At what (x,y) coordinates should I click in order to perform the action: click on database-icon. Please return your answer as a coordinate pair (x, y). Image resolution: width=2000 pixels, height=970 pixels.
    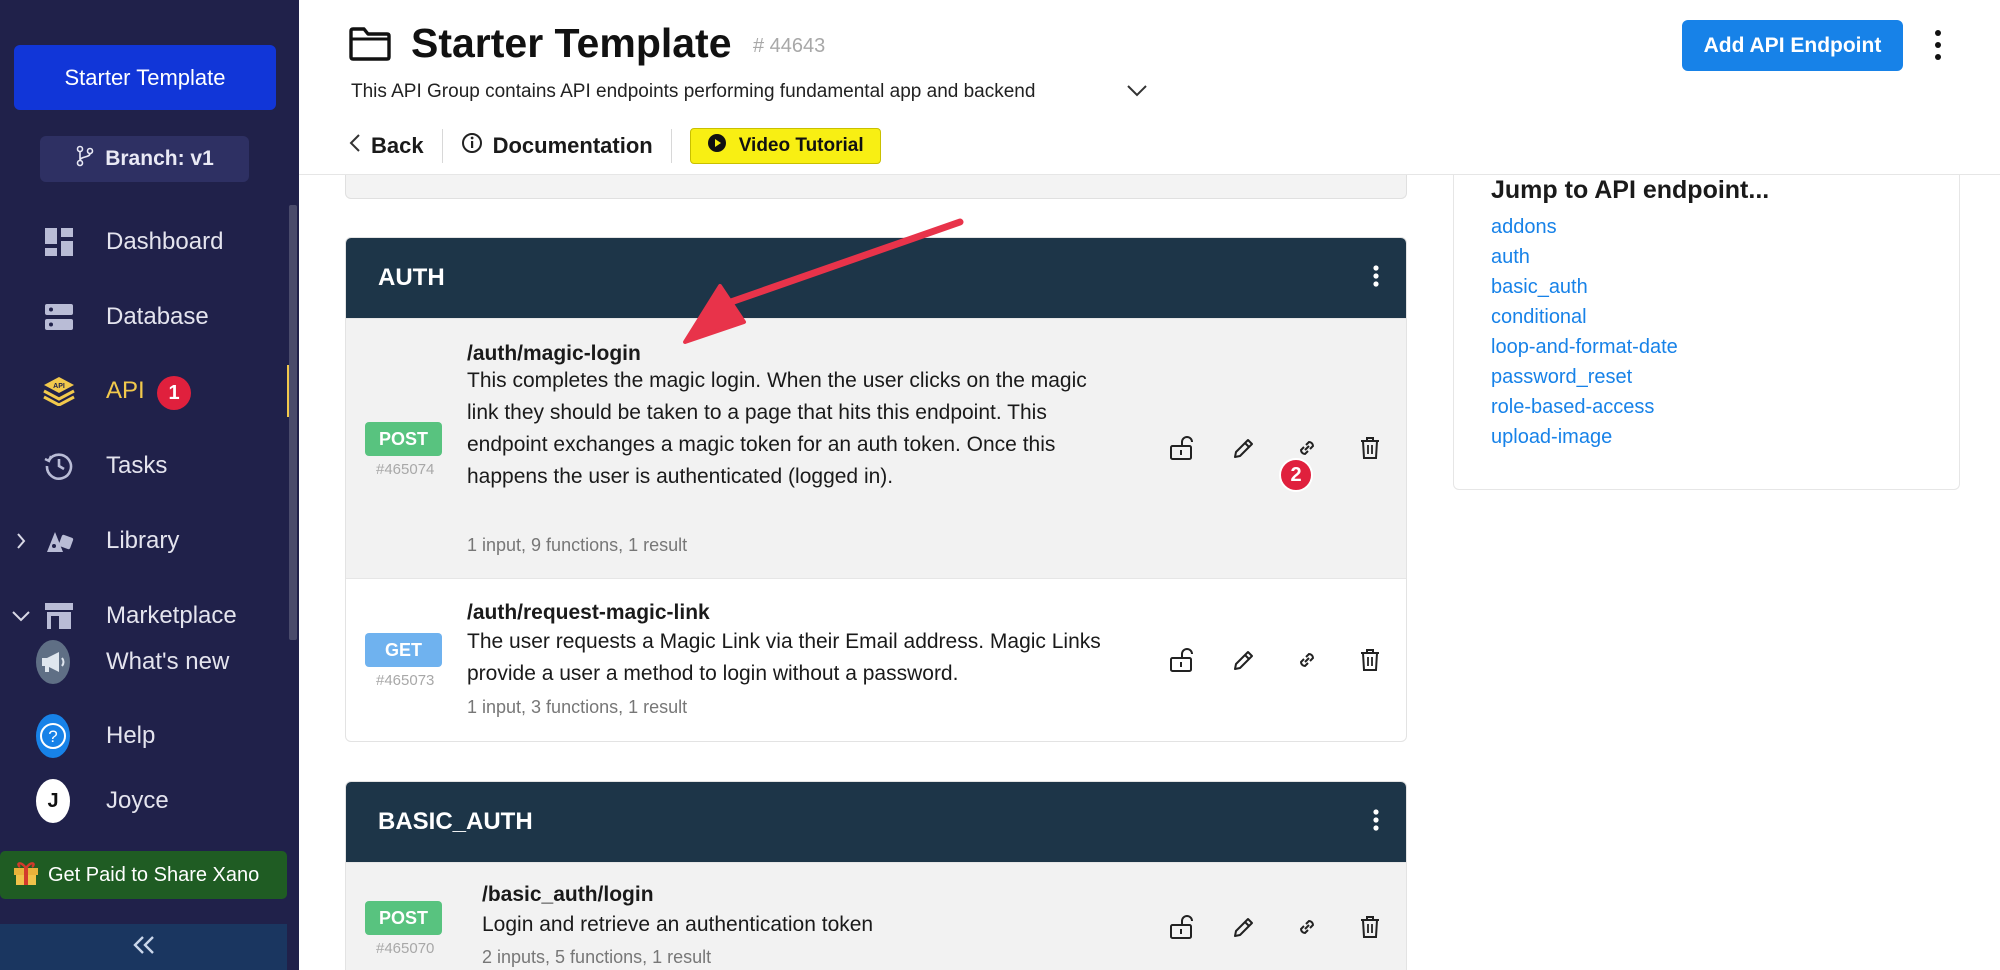
    Looking at the image, I should click on (59, 317).